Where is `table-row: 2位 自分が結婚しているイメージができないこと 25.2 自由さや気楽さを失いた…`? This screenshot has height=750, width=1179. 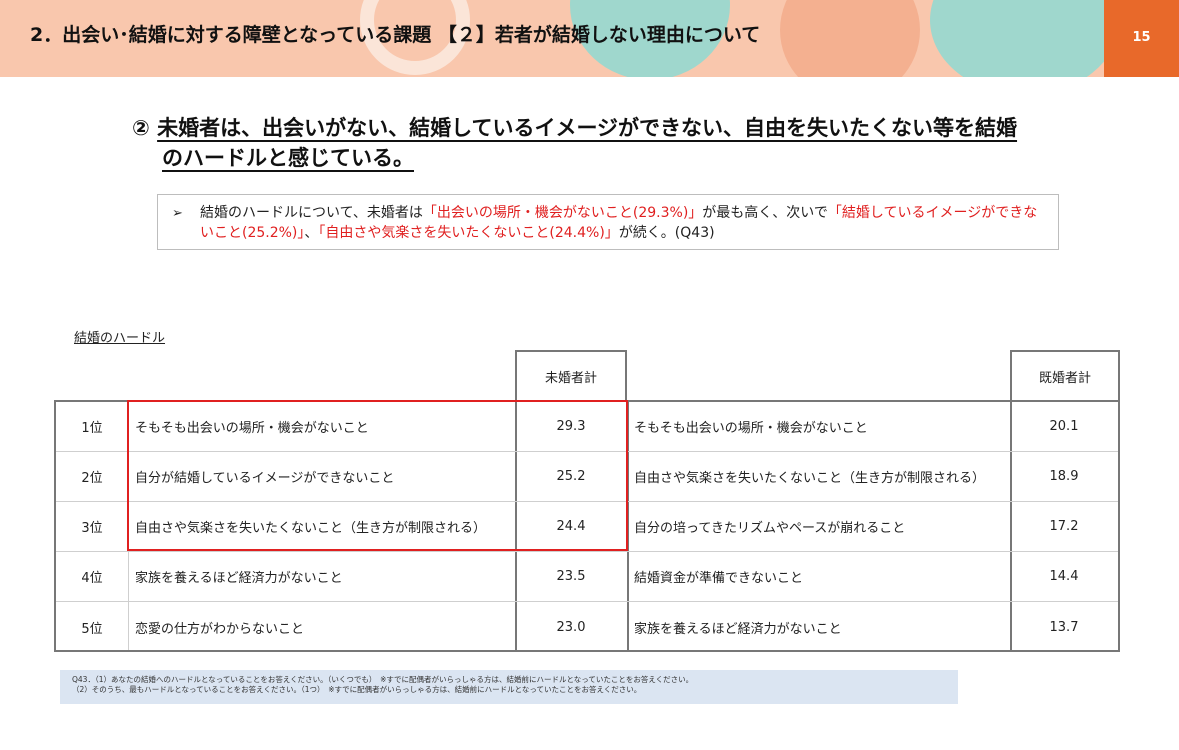
table-row: 2位 自分が結婚しているイメージができないこと 25.2 自由さや気楽さを失いた… is located at coordinates (587, 477).